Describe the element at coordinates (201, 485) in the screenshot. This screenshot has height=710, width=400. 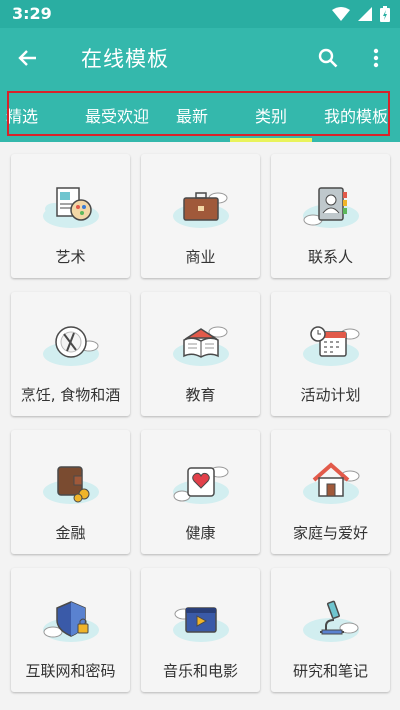
I see `heart-frame-icon` at that location.